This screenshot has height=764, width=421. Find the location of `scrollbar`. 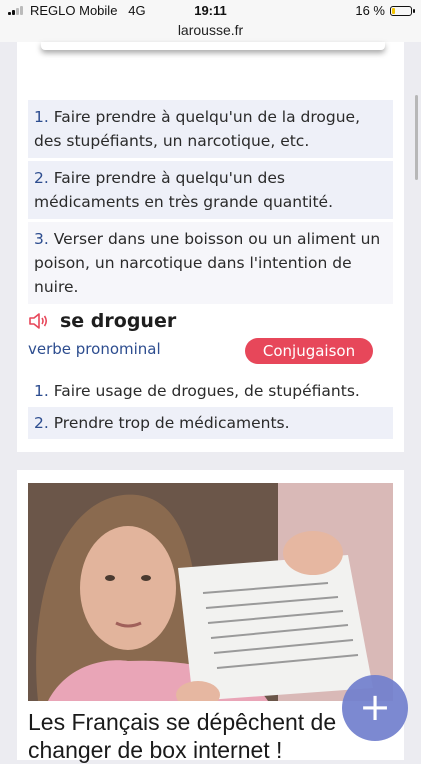

scrollbar is located at coordinates (416, 137).